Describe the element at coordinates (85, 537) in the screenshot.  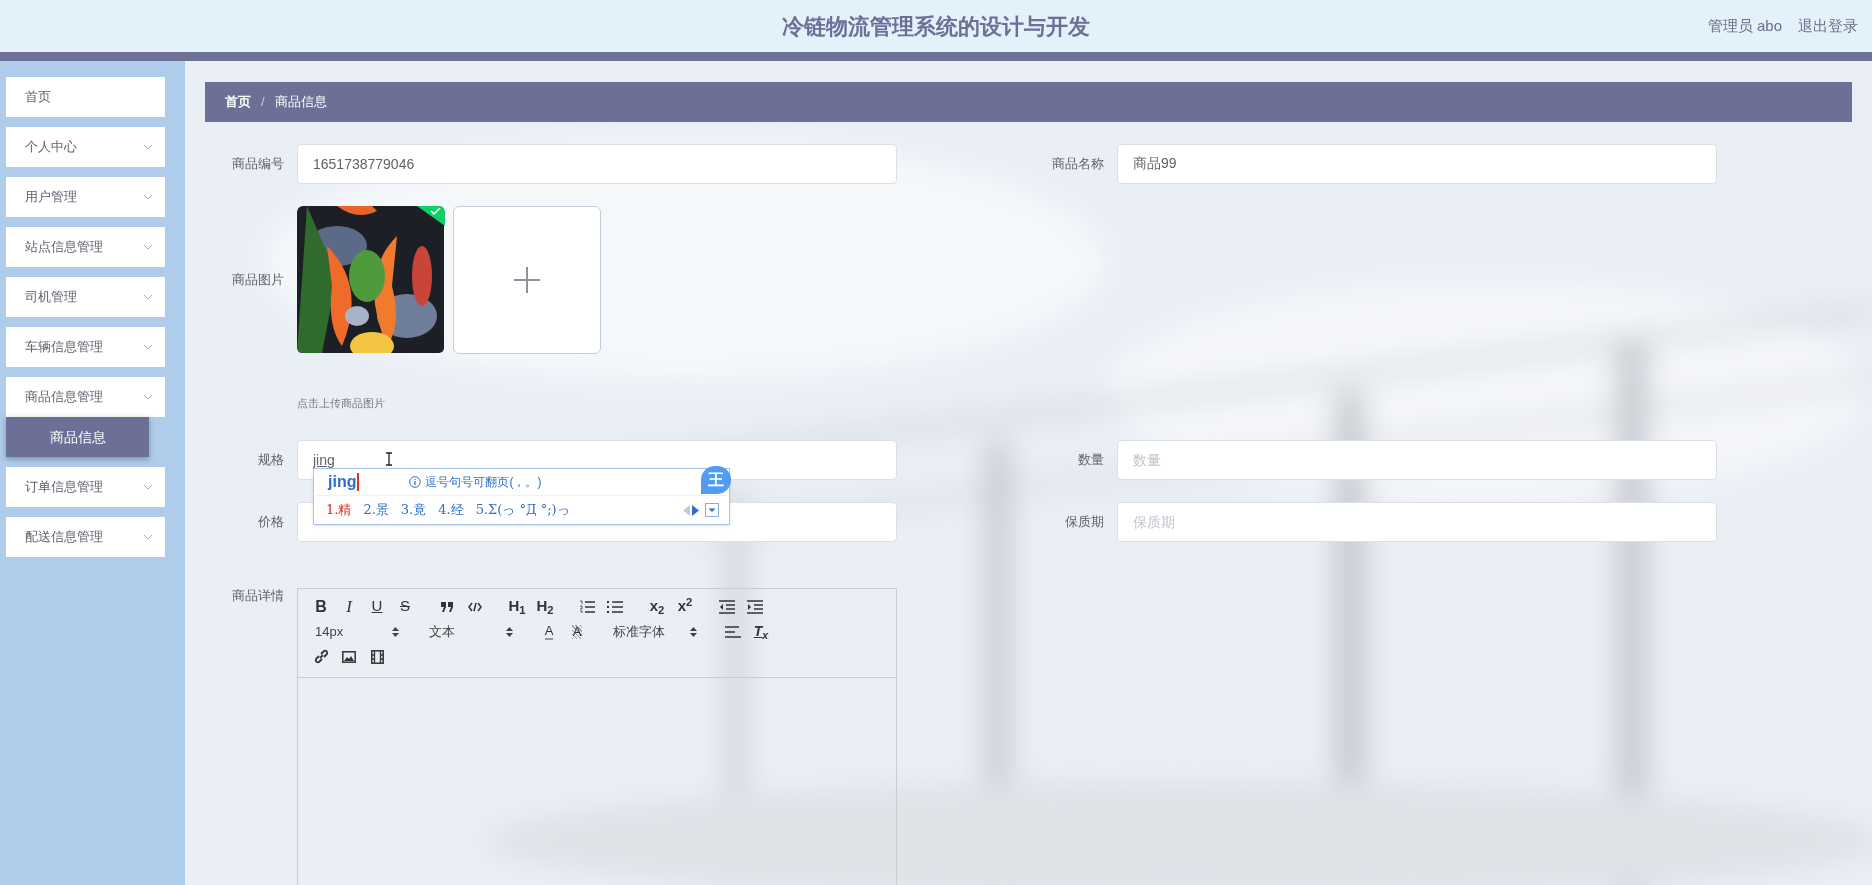
I see `sidebar-item: 配送信息管理` at that location.